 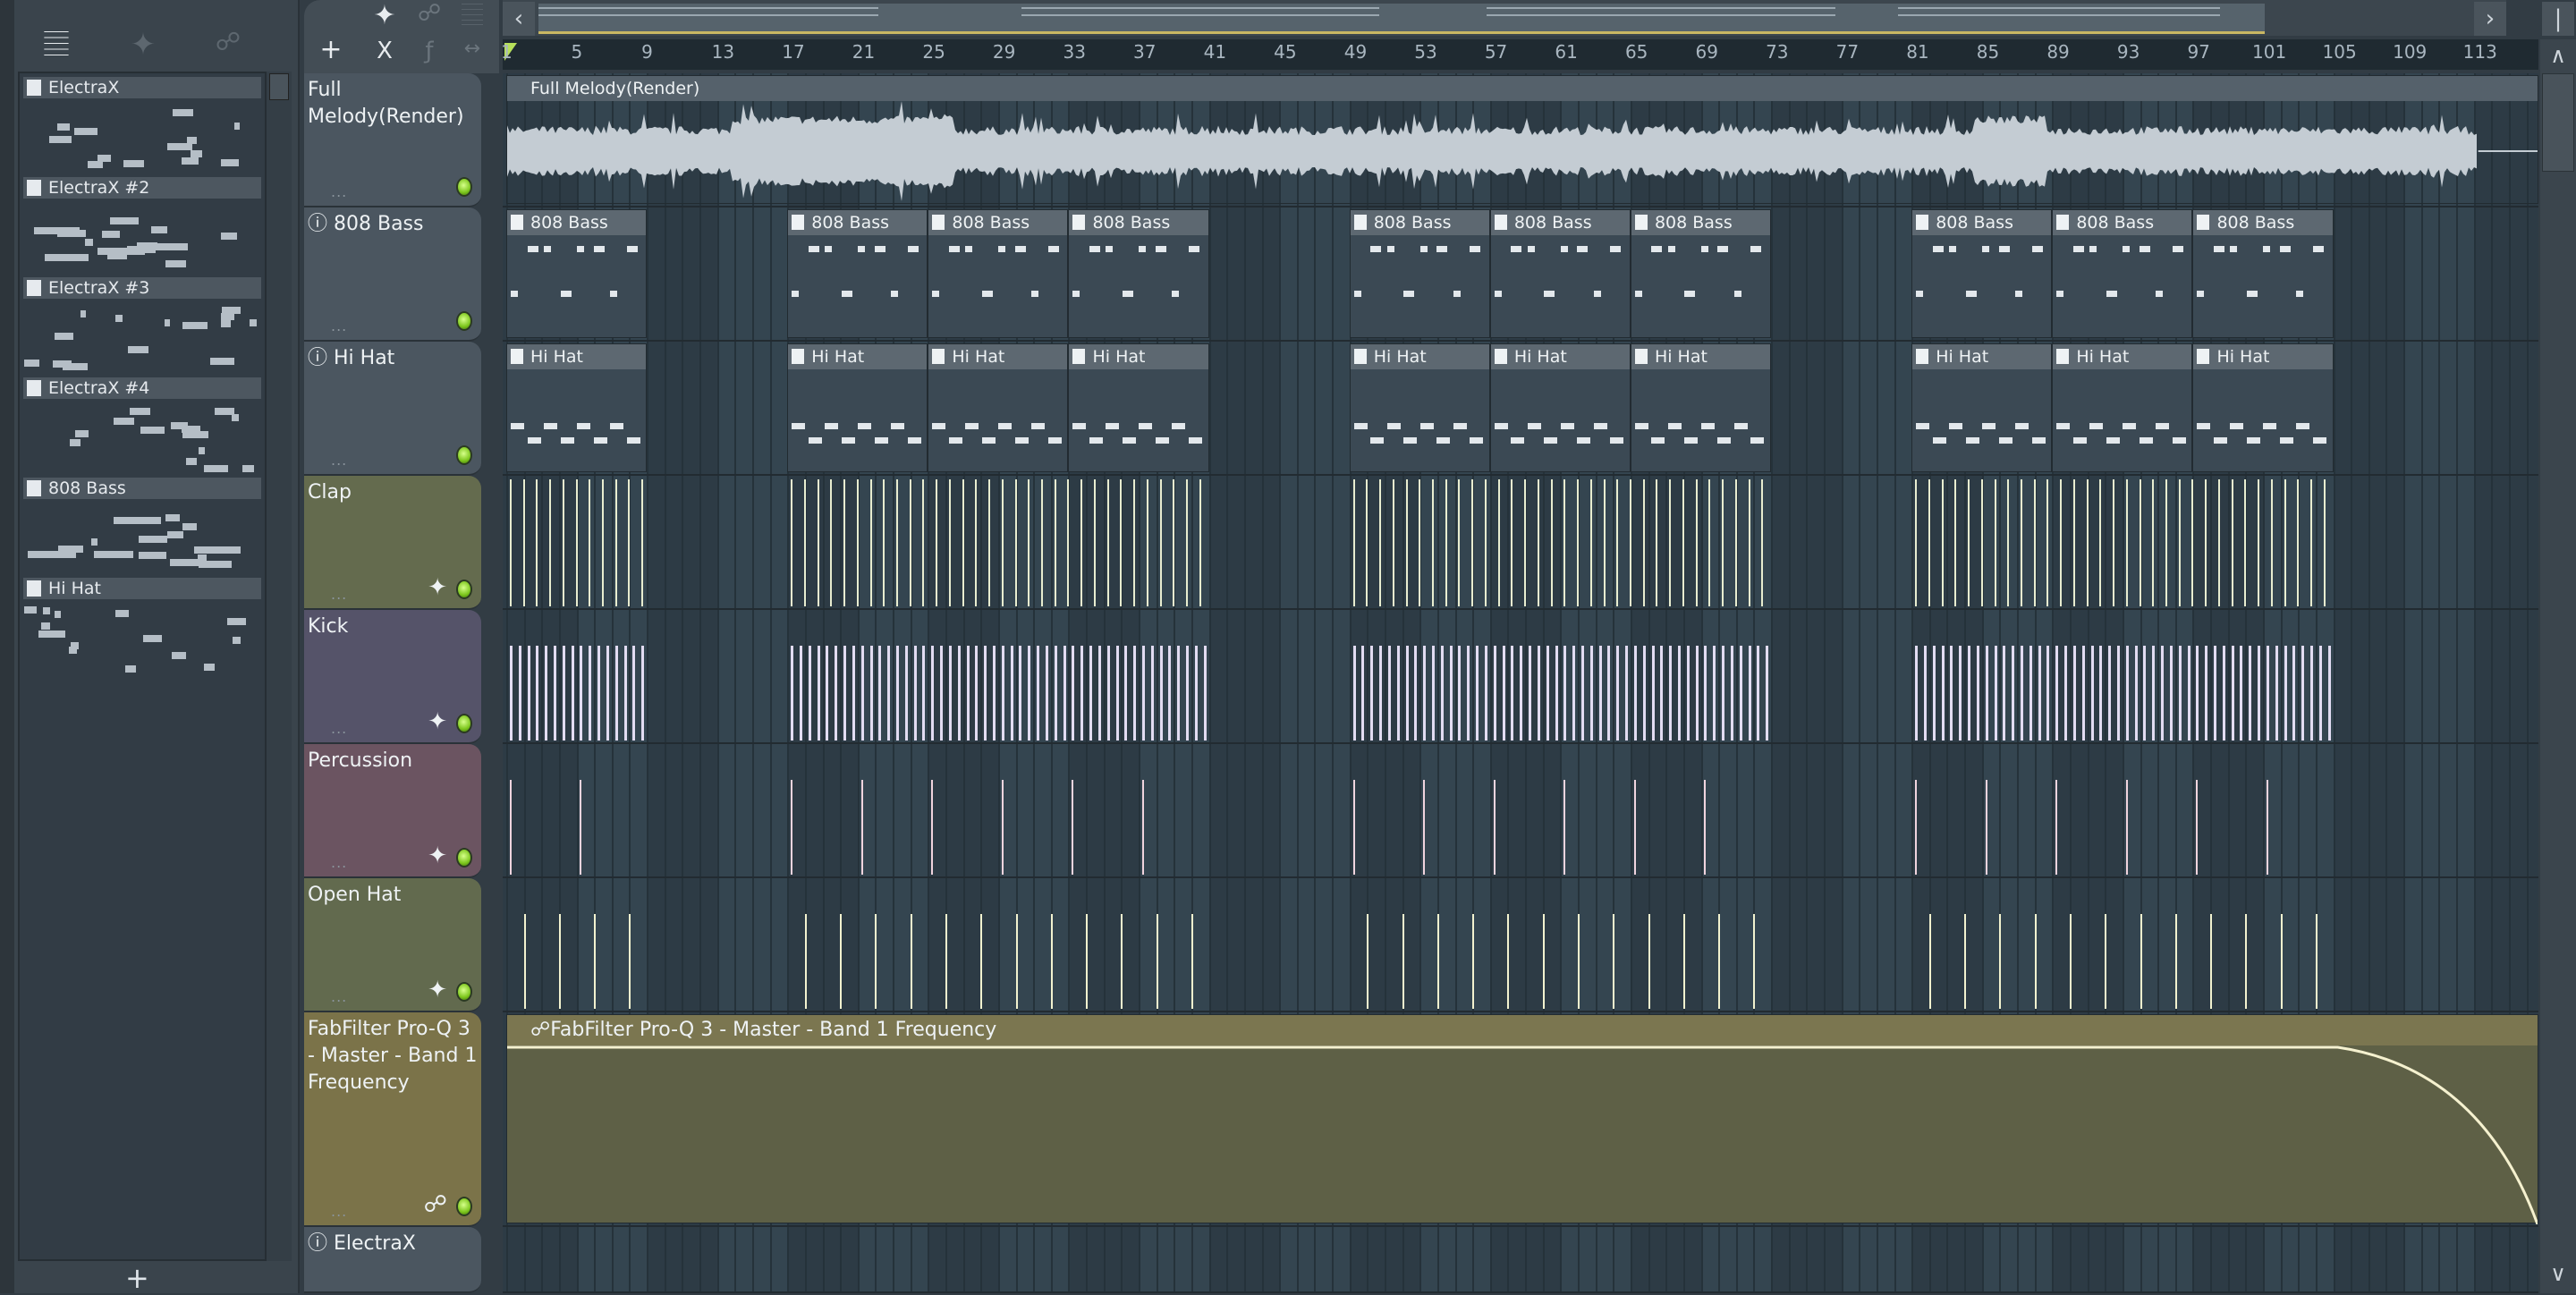 I want to click on scroll-up-button: ∧, so click(x=2558, y=55).